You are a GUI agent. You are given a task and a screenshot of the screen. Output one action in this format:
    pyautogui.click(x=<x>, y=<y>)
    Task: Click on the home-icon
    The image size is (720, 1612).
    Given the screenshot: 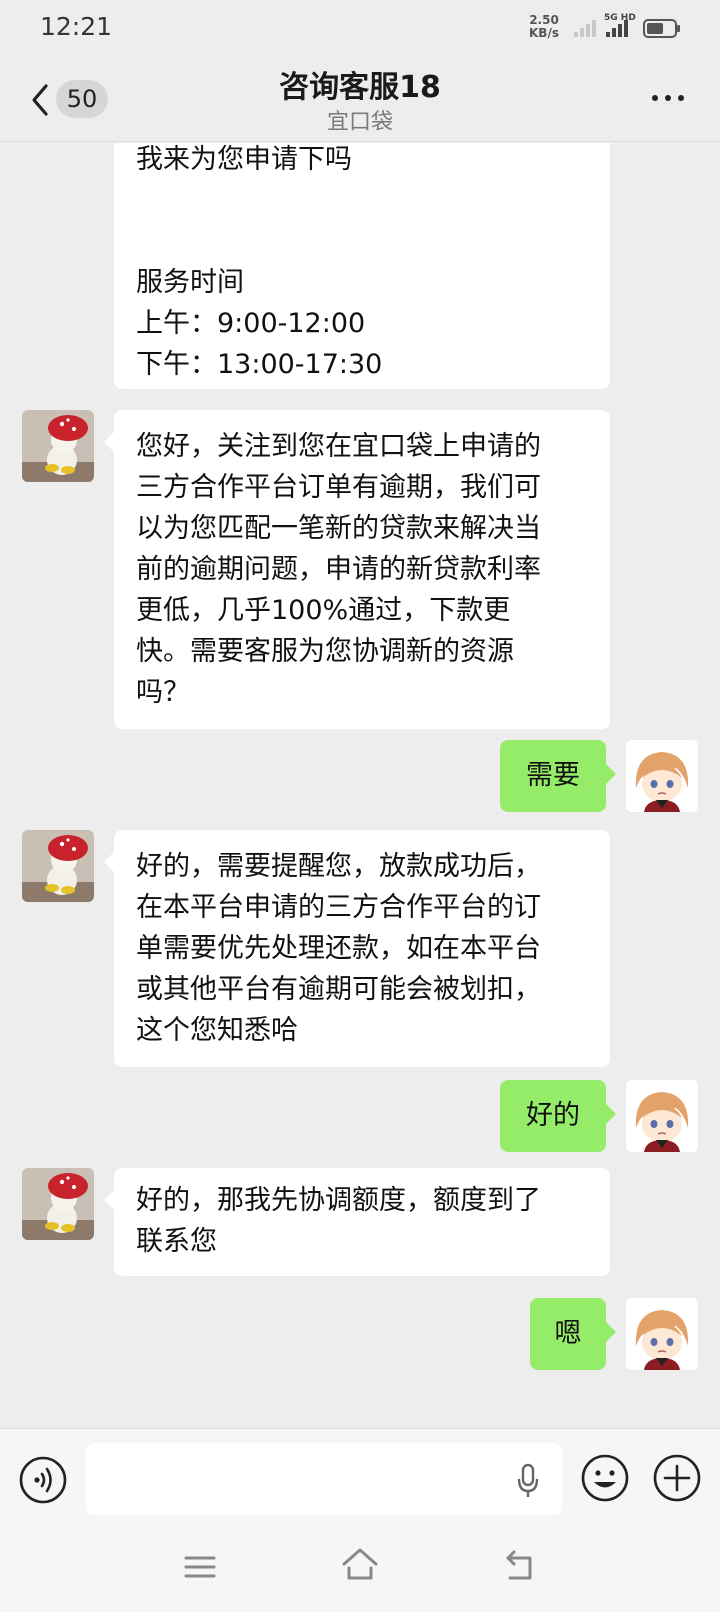 What is the action you would take?
    pyautogui.click(x=360, y=1564)
    